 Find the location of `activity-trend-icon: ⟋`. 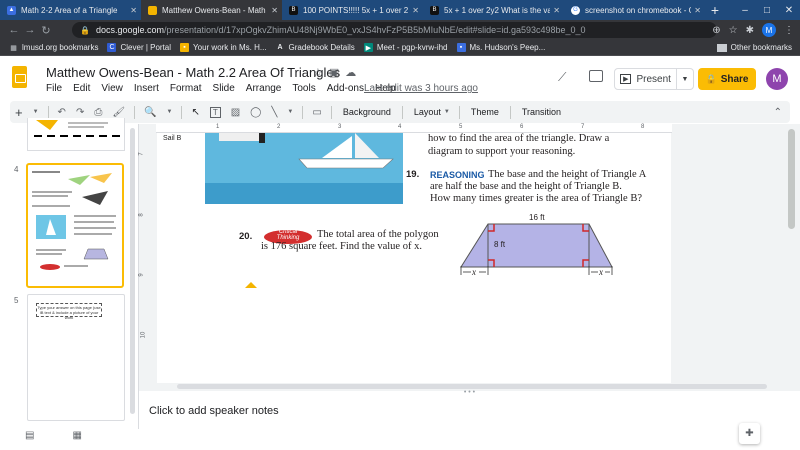

activity-trend-icon: ⟋ is located at coordinates (562, 77).